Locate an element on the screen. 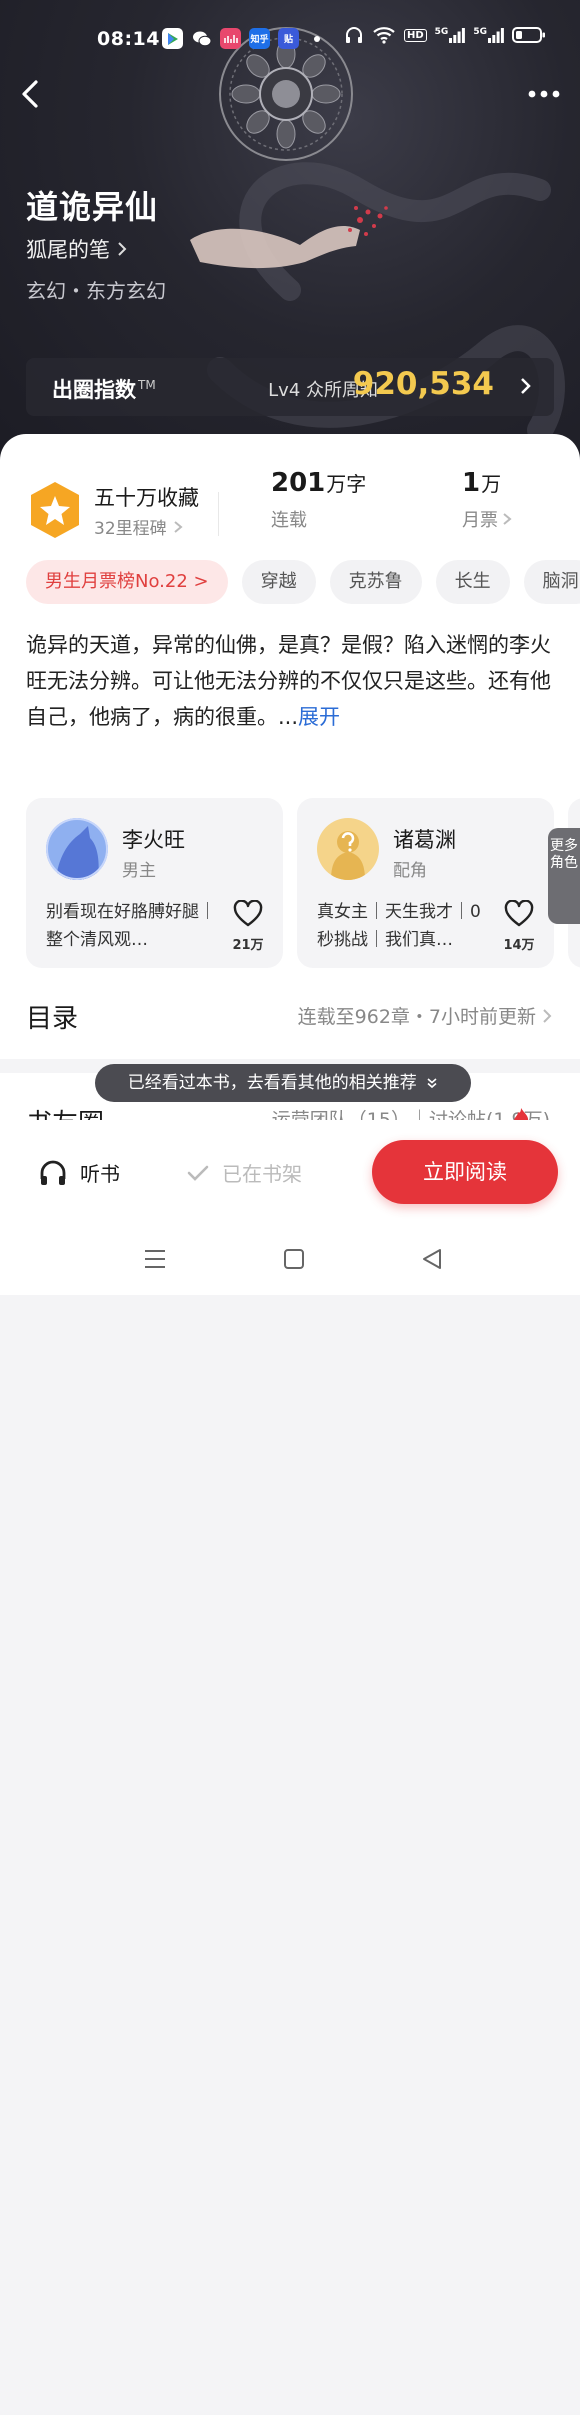 The width and height of the screenshot is (580, 2415). listen-label: 听书 is located at coordinates (100, 1174).